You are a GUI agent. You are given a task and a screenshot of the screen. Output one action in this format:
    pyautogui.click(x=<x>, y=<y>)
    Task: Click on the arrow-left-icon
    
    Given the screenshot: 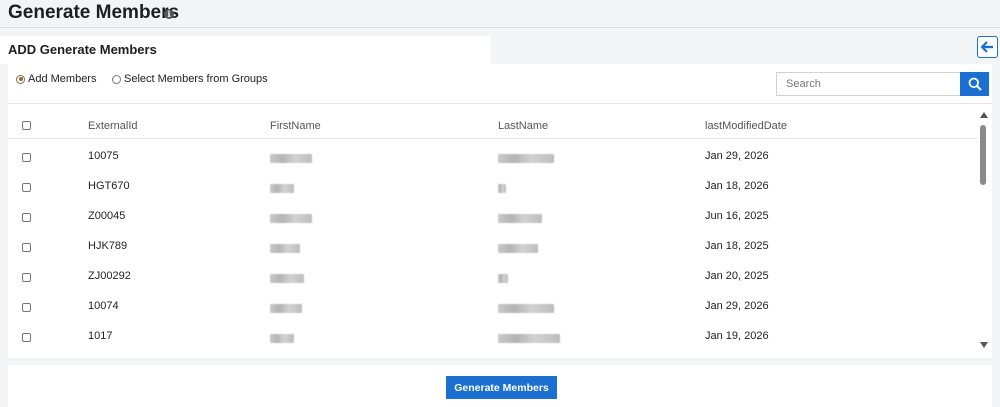 What is the action you would take?
    pyautogui.click(x=987, y=47)
    